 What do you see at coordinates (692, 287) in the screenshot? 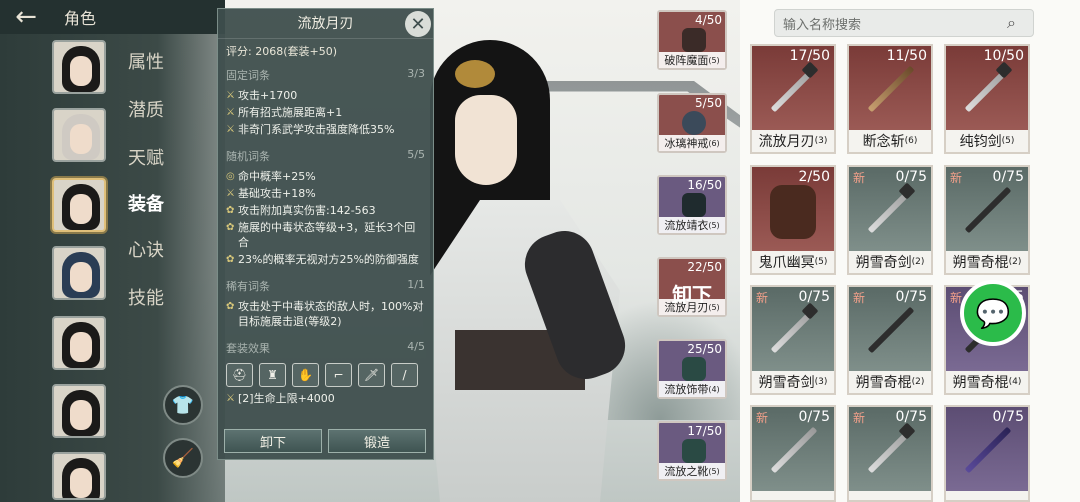
I see `equip-slot-weapon: 22/50 卸下 流放月刃 (5)` at bounding box center [692, 287].